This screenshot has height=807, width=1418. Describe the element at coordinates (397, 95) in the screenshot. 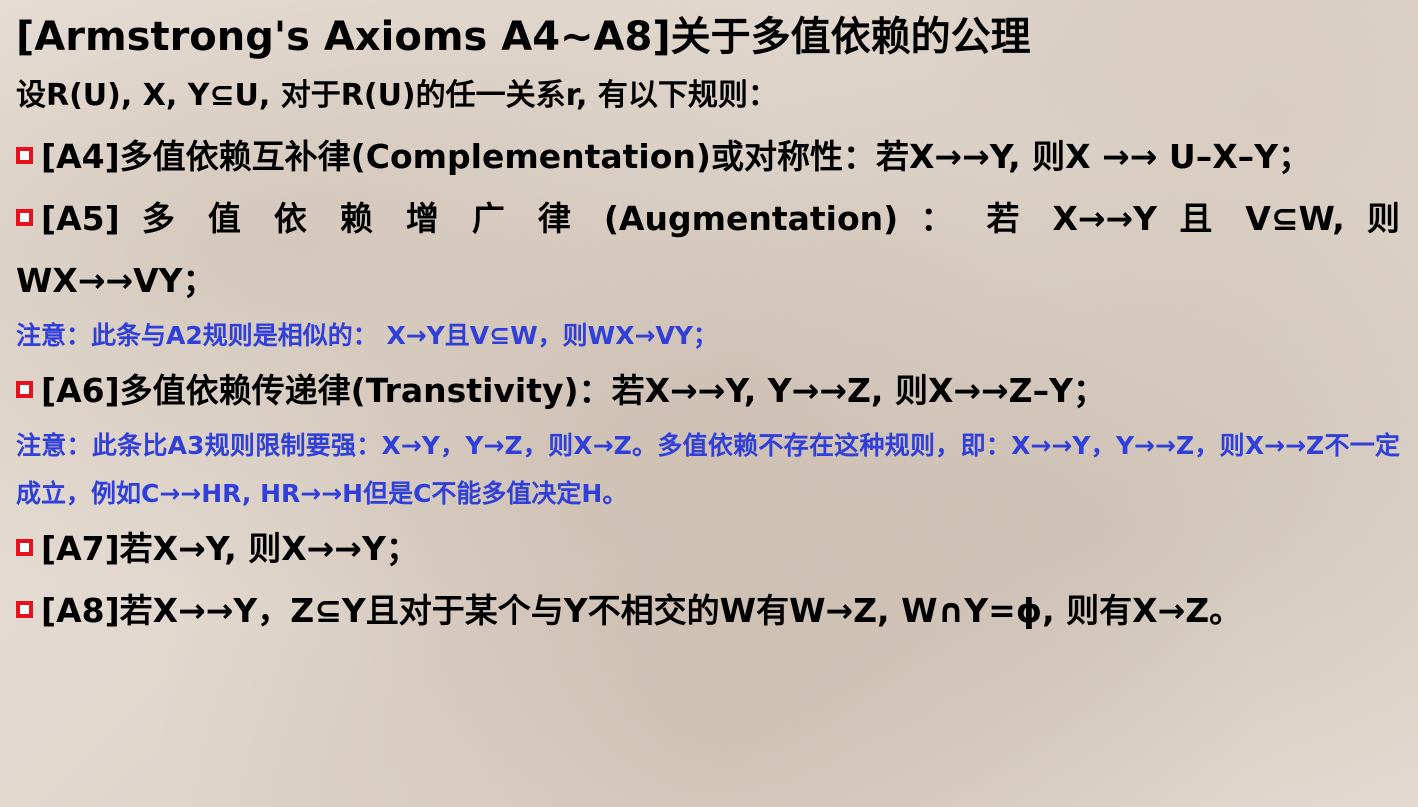

I see `intro-text: 设R(U), X, Y⊆U, 对于R(U)的任一关系r, 有以下规则：` at that location.